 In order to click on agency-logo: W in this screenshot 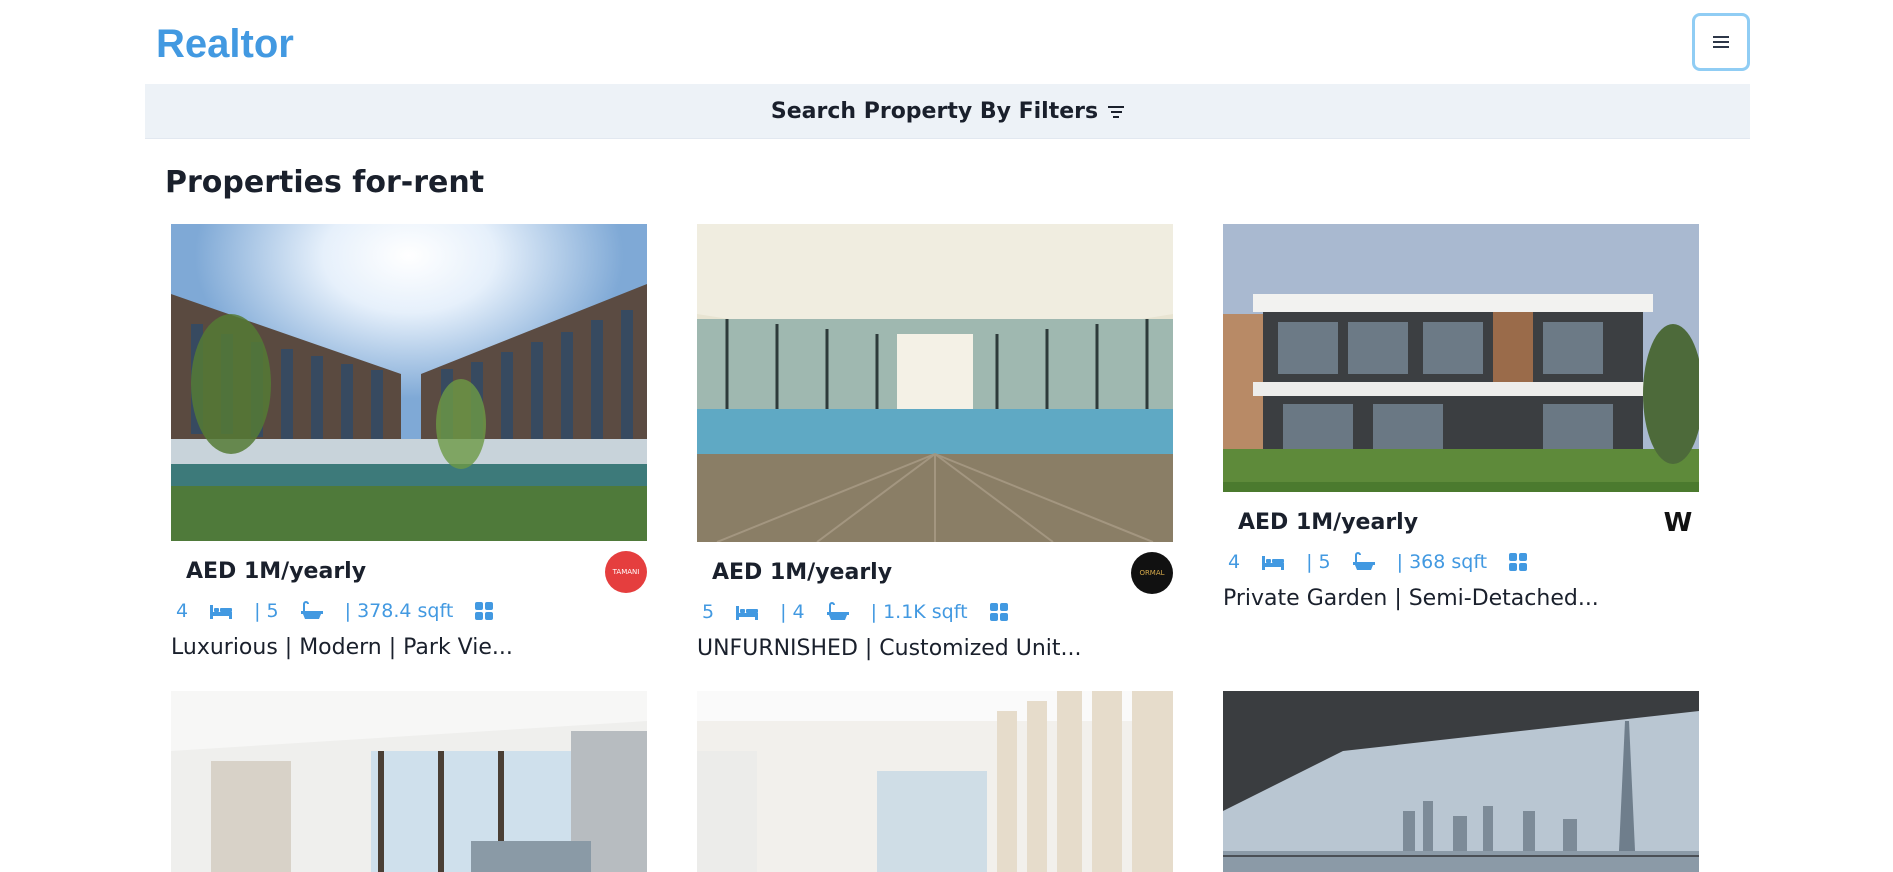, I will do `click(1678, 523)`.